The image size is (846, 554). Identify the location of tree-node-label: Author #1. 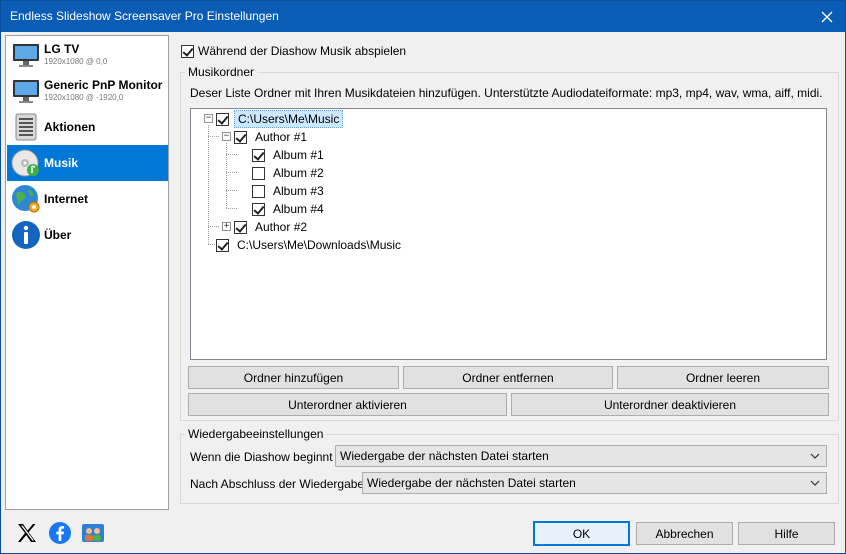
(281, 137).